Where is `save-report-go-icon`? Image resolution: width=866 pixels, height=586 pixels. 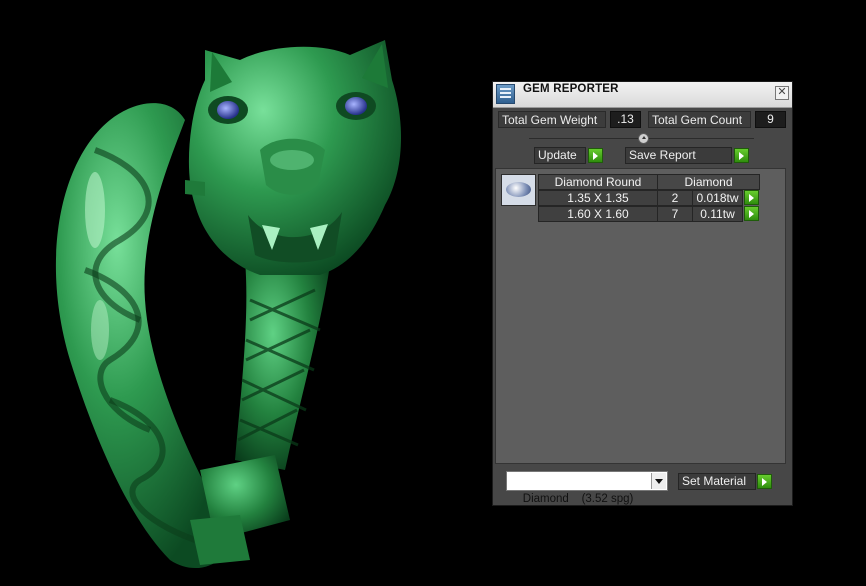
save-report-go-icon is located at coordinates (741, 155).